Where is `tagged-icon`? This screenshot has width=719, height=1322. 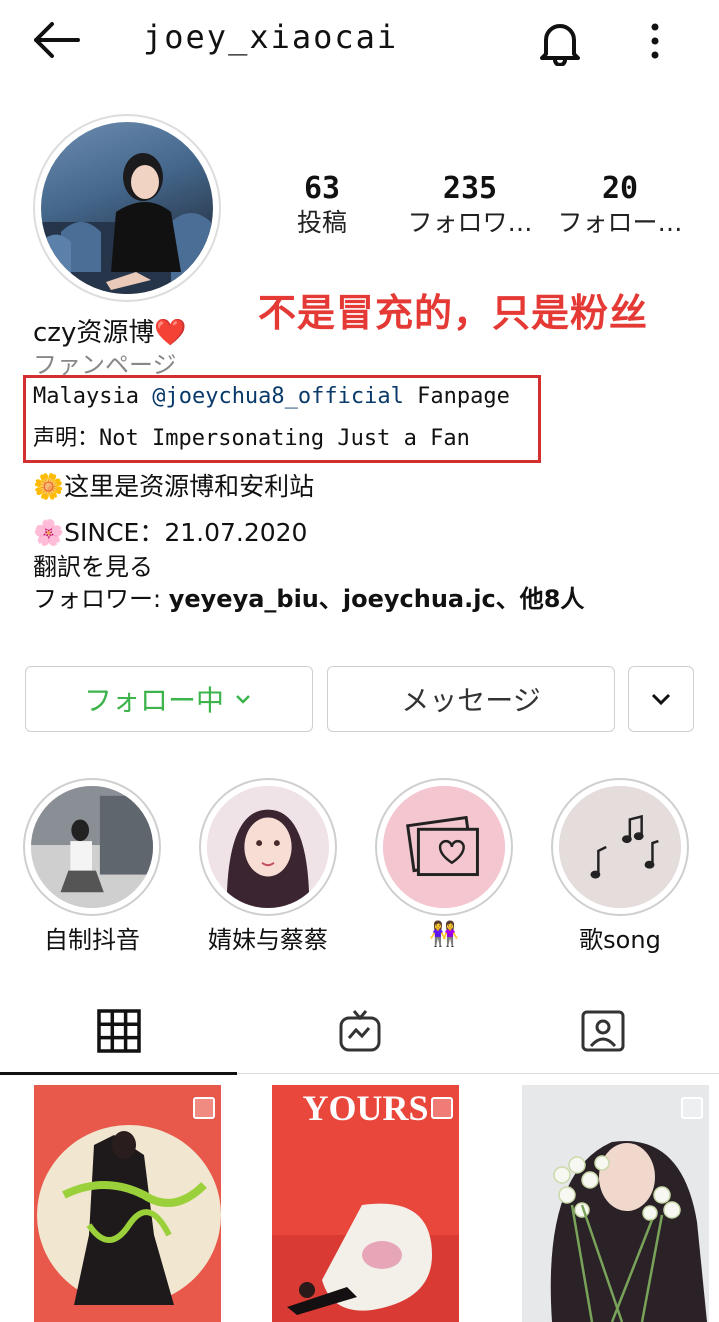 tagged-icon is located at coordinates (603, 1031).